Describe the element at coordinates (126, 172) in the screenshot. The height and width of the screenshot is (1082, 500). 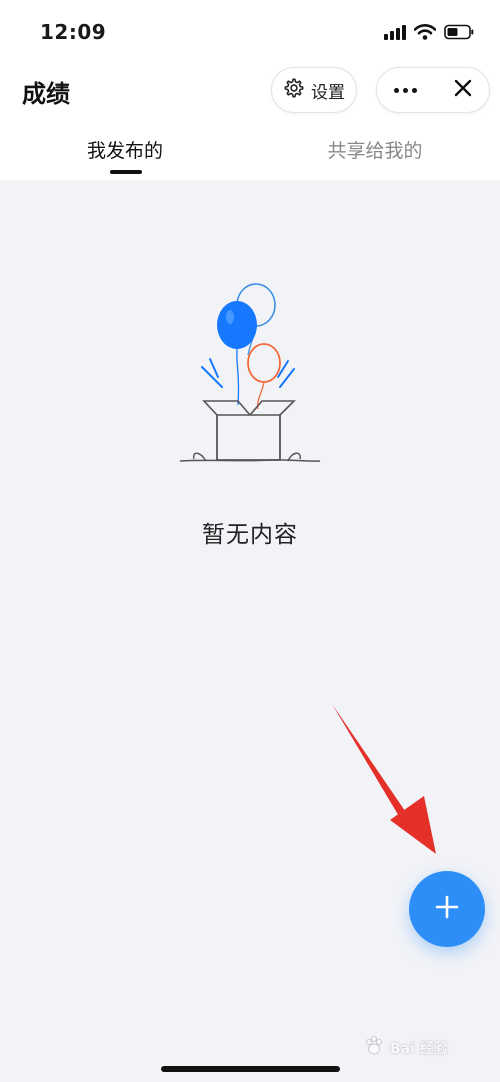
I see `active-tab-indicator` at that location.